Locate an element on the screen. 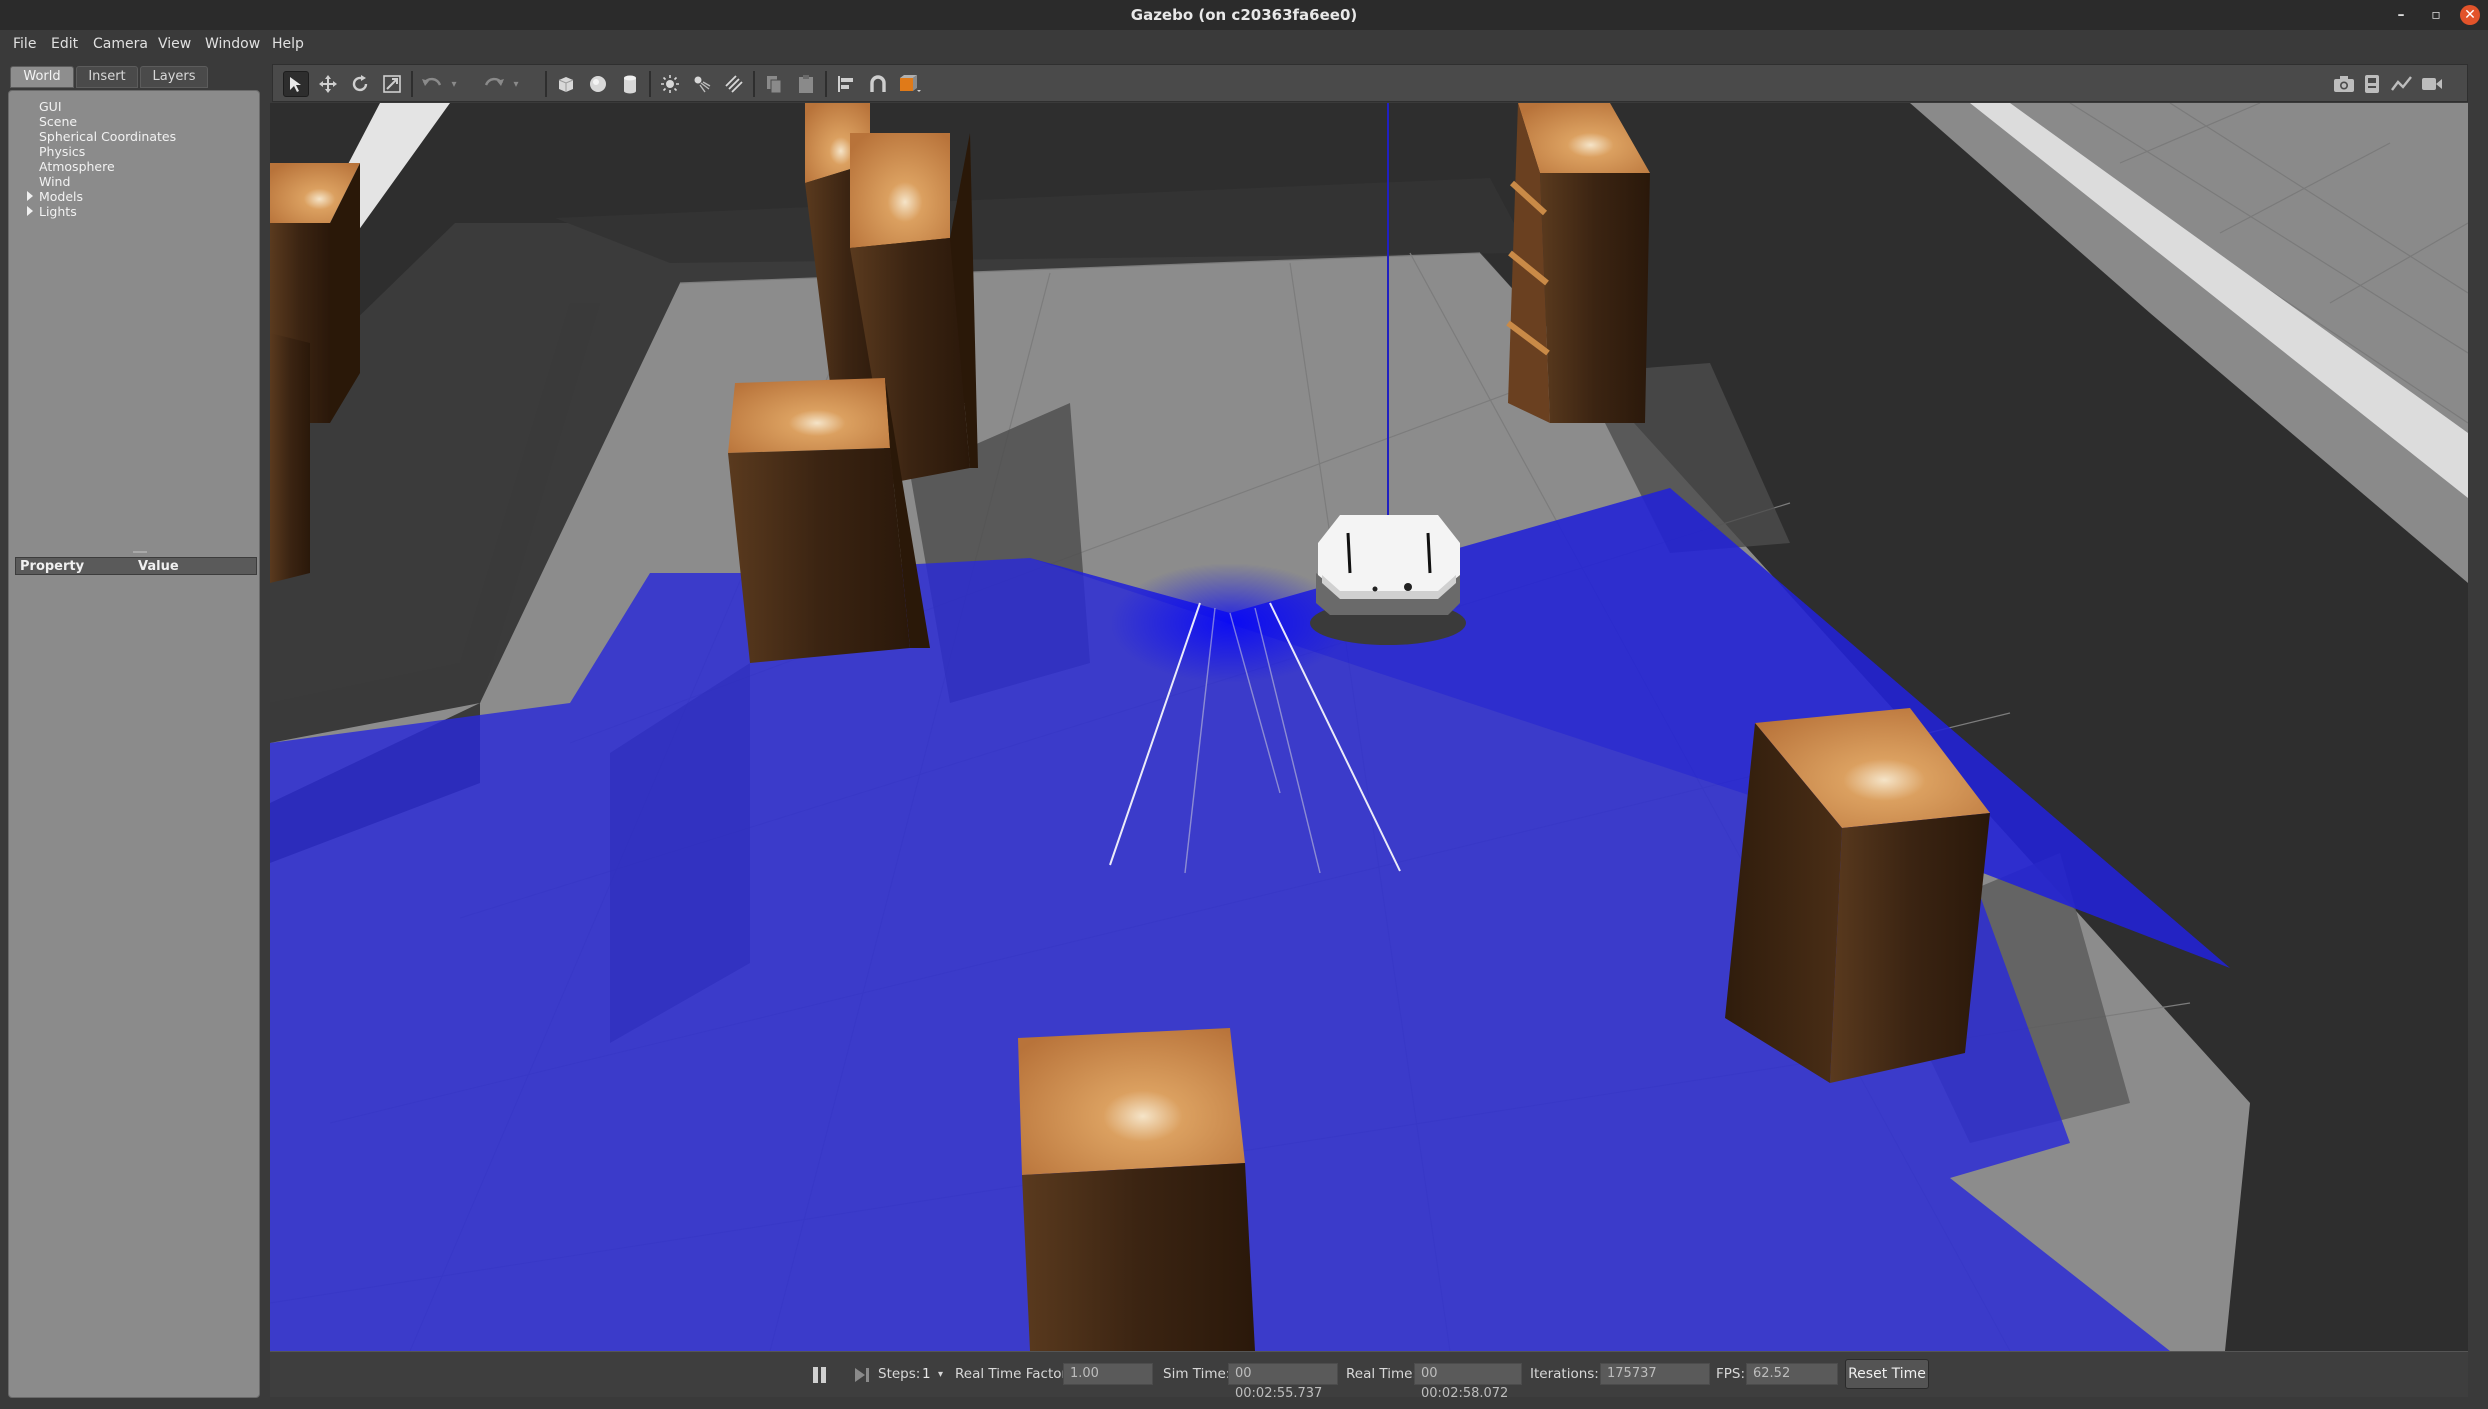 The width and height of the screenshot is (2488, 1409). property-table-header: Property Value is located at coordinates (136, 566).